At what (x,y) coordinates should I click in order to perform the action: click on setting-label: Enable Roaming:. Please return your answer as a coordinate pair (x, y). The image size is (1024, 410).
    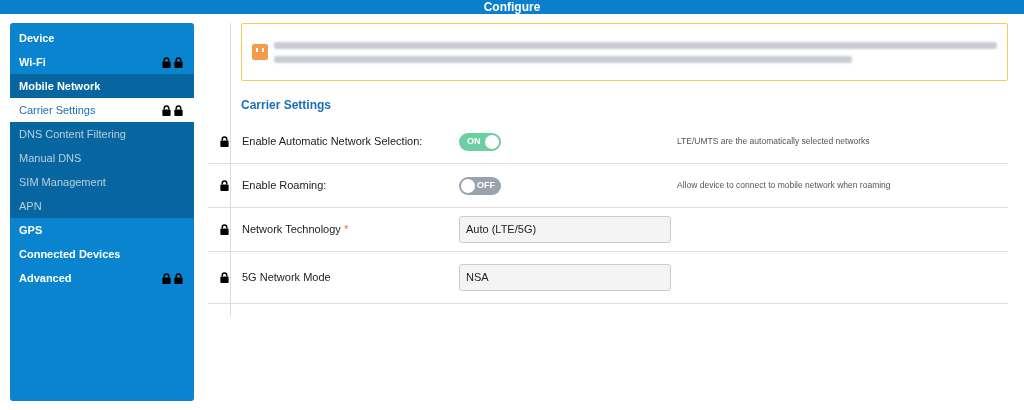
    Looking at the image, I should click on (284, 186).